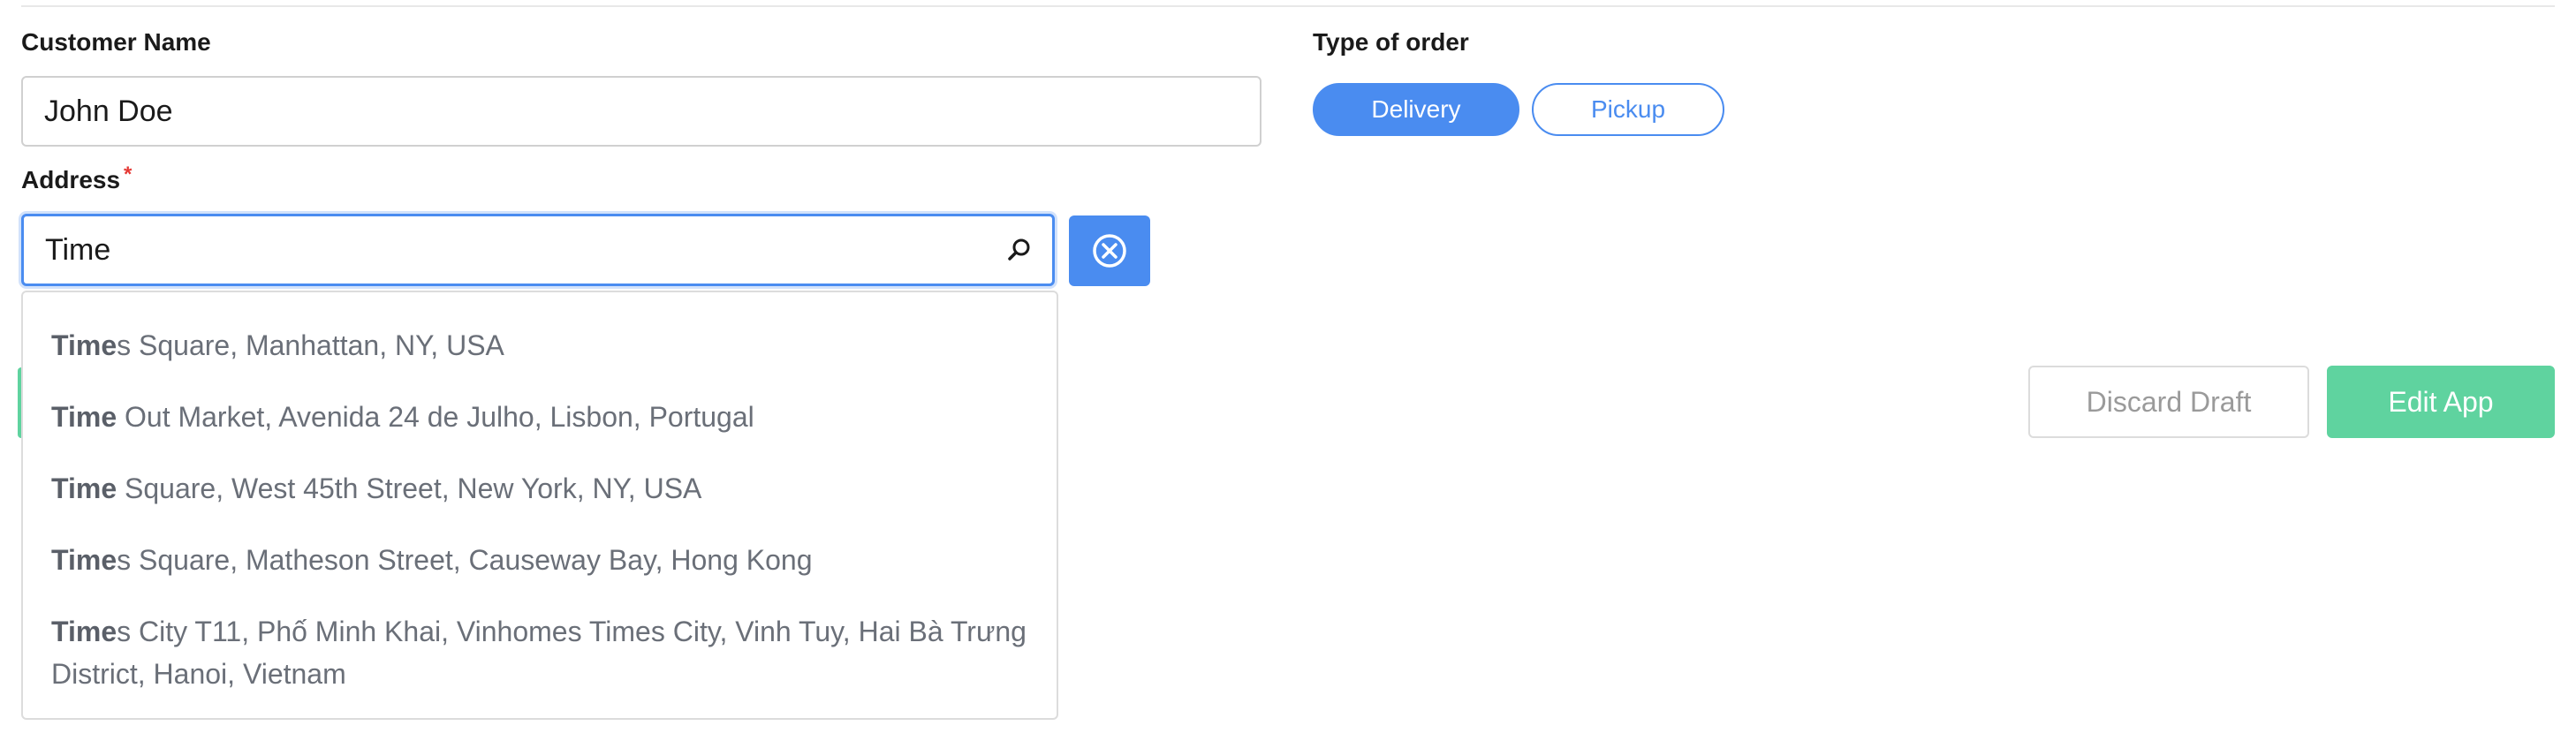 The image size is (2576, 756). What do you see at coordinates (538, 250) in the screenshot?
I see `address-search-input: Time` at bounding box center [538, 250].